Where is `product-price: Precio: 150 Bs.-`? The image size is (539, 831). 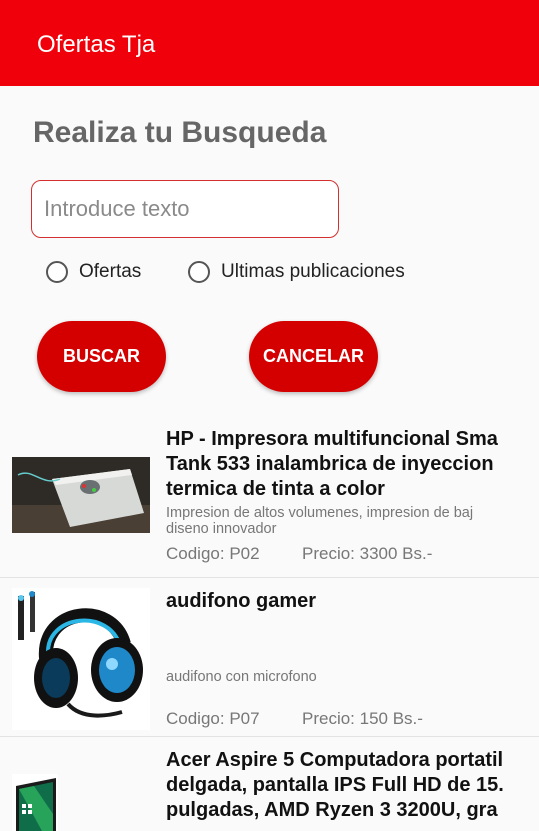 product-price: Precio: 150 Bs.- is located at coordinates (362, 718).